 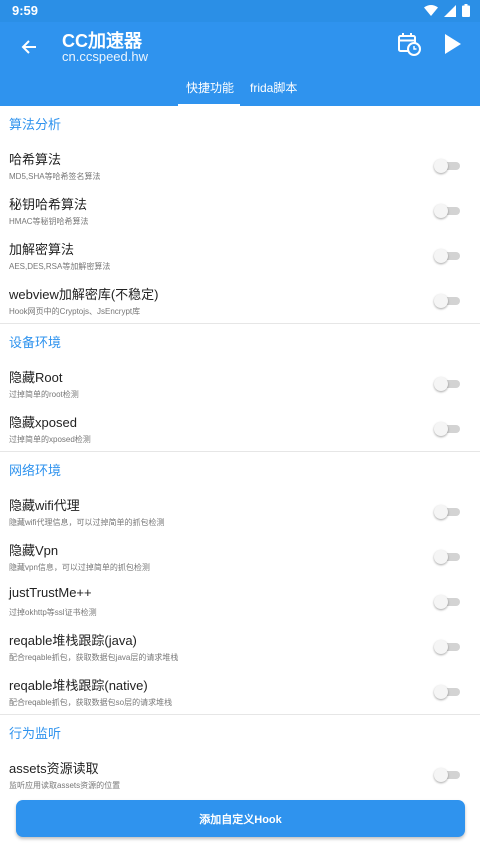 What do you see at coordinates (42, 249) in the screenshot?
I see `item-title: 加解密算法` at bounding box center [42, 249].